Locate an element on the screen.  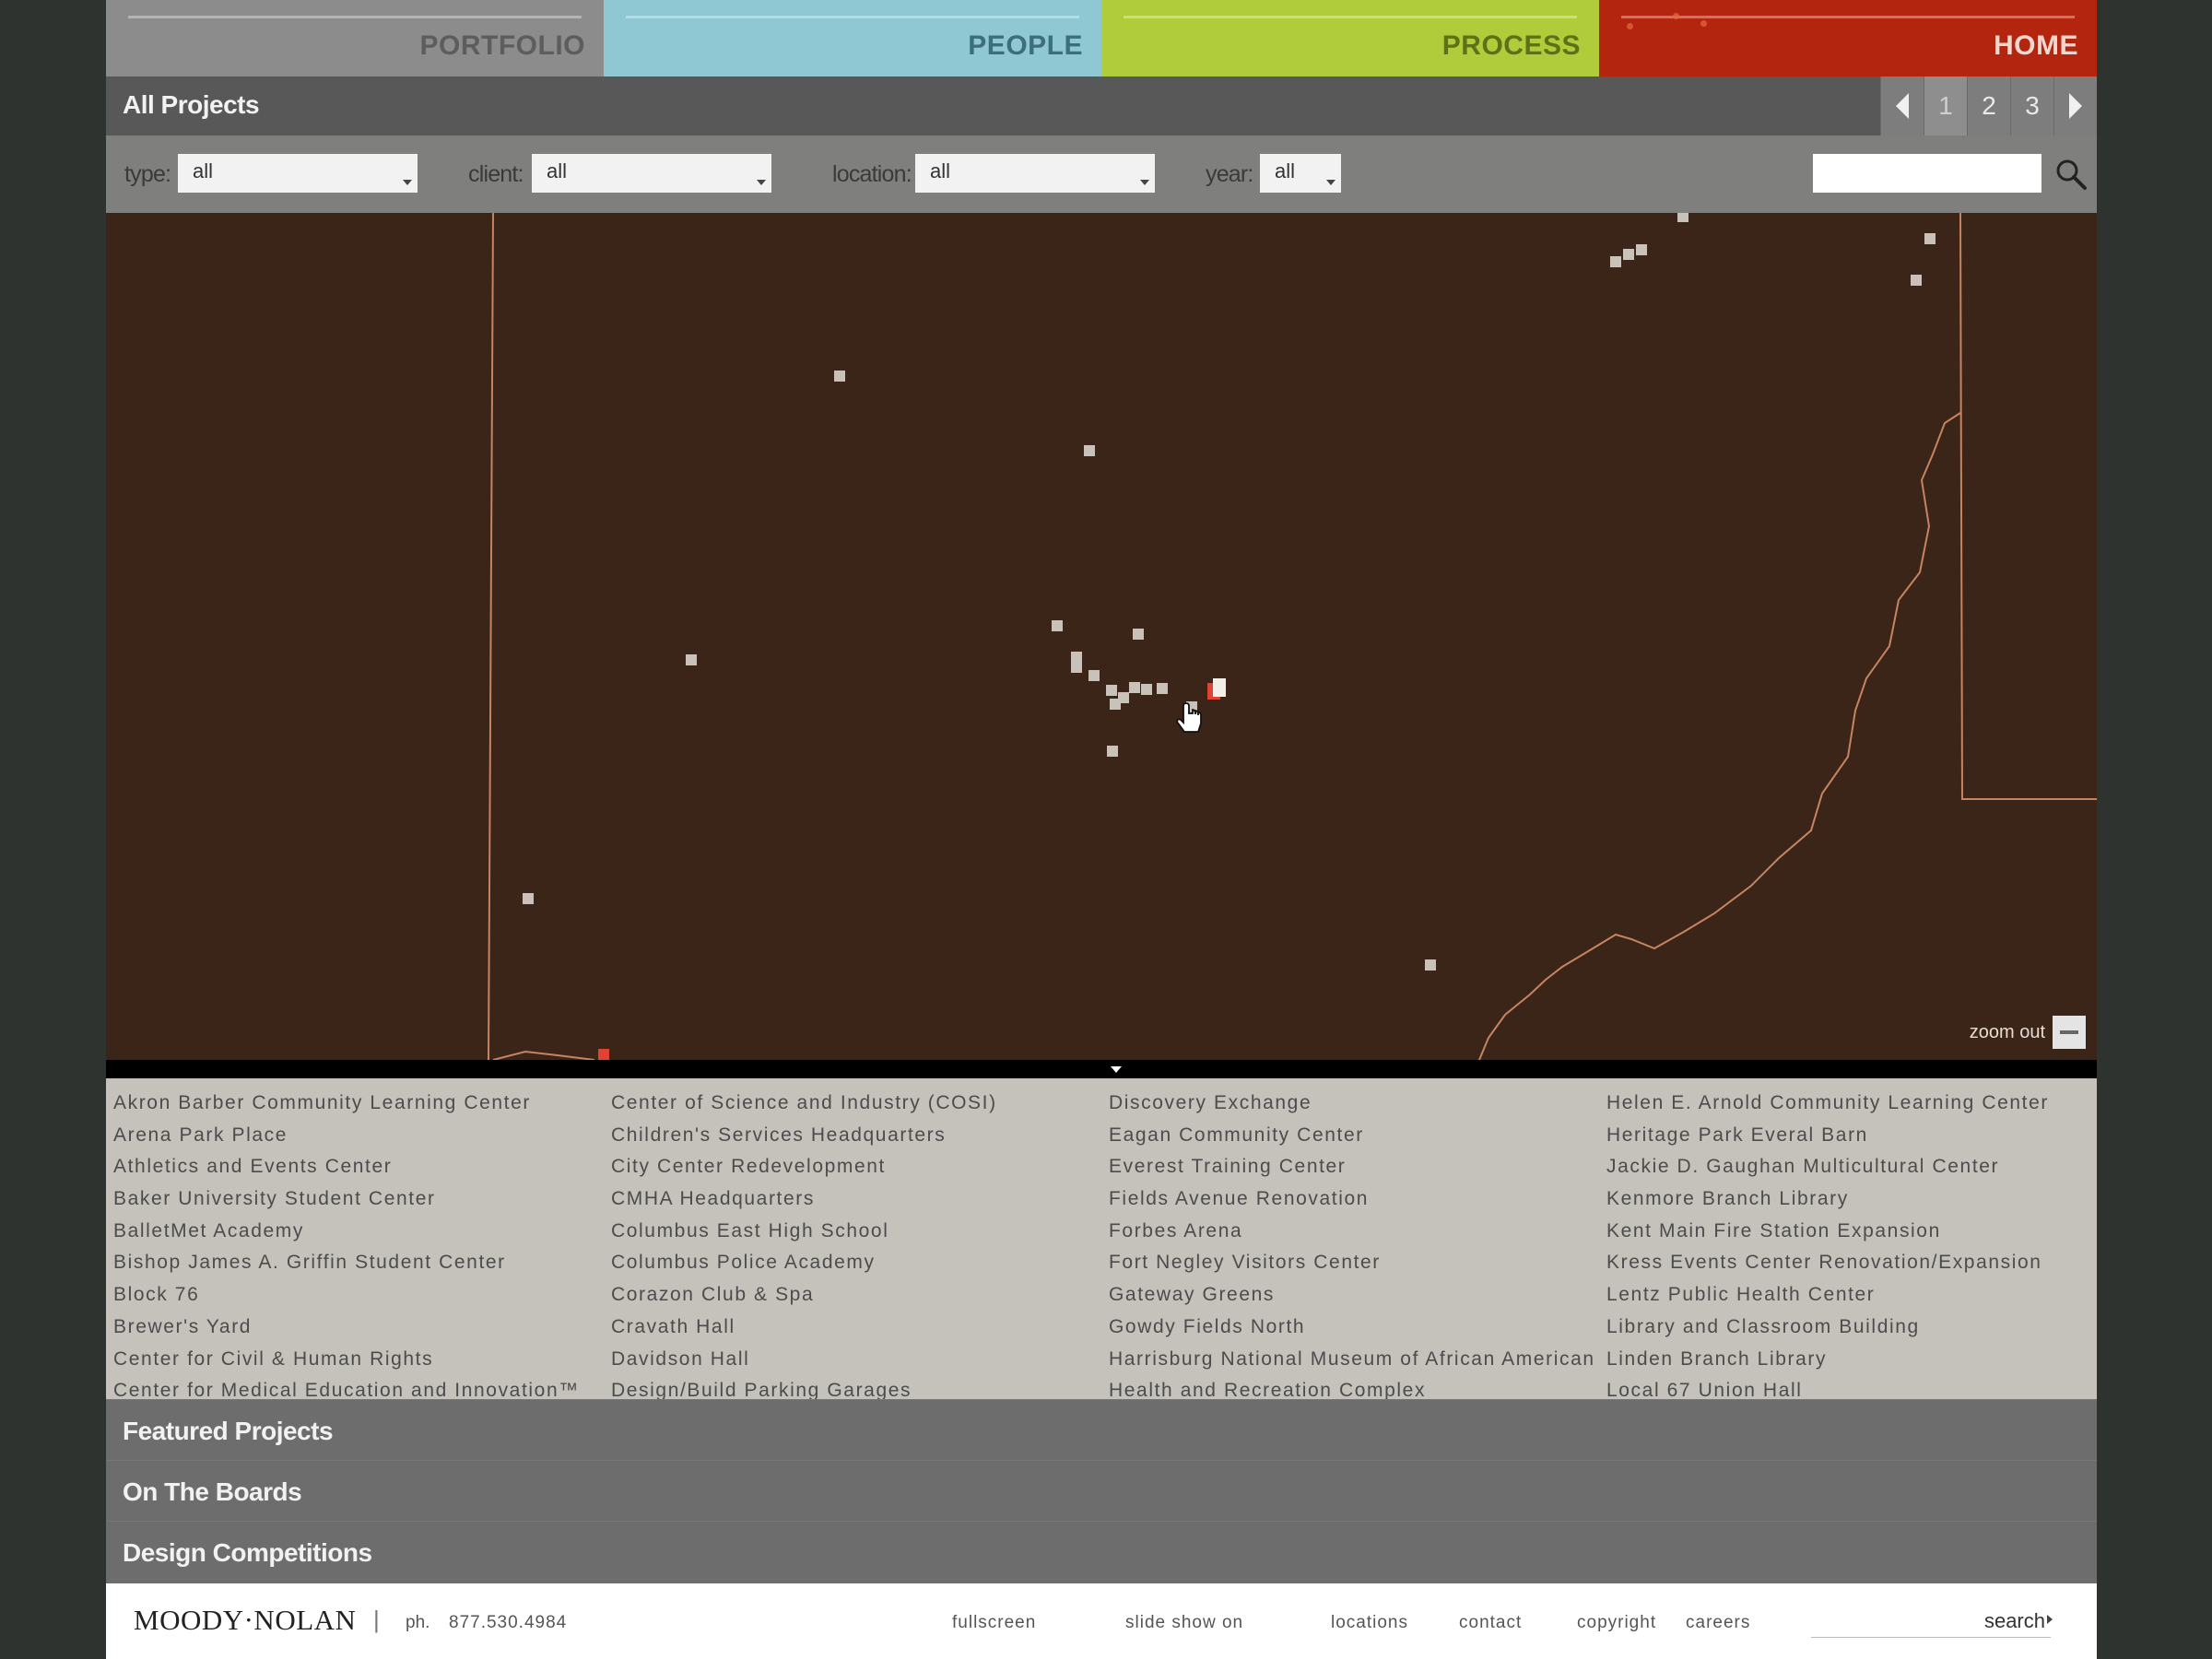
page-3-button: 3 is located at coordinates (2031, 105).